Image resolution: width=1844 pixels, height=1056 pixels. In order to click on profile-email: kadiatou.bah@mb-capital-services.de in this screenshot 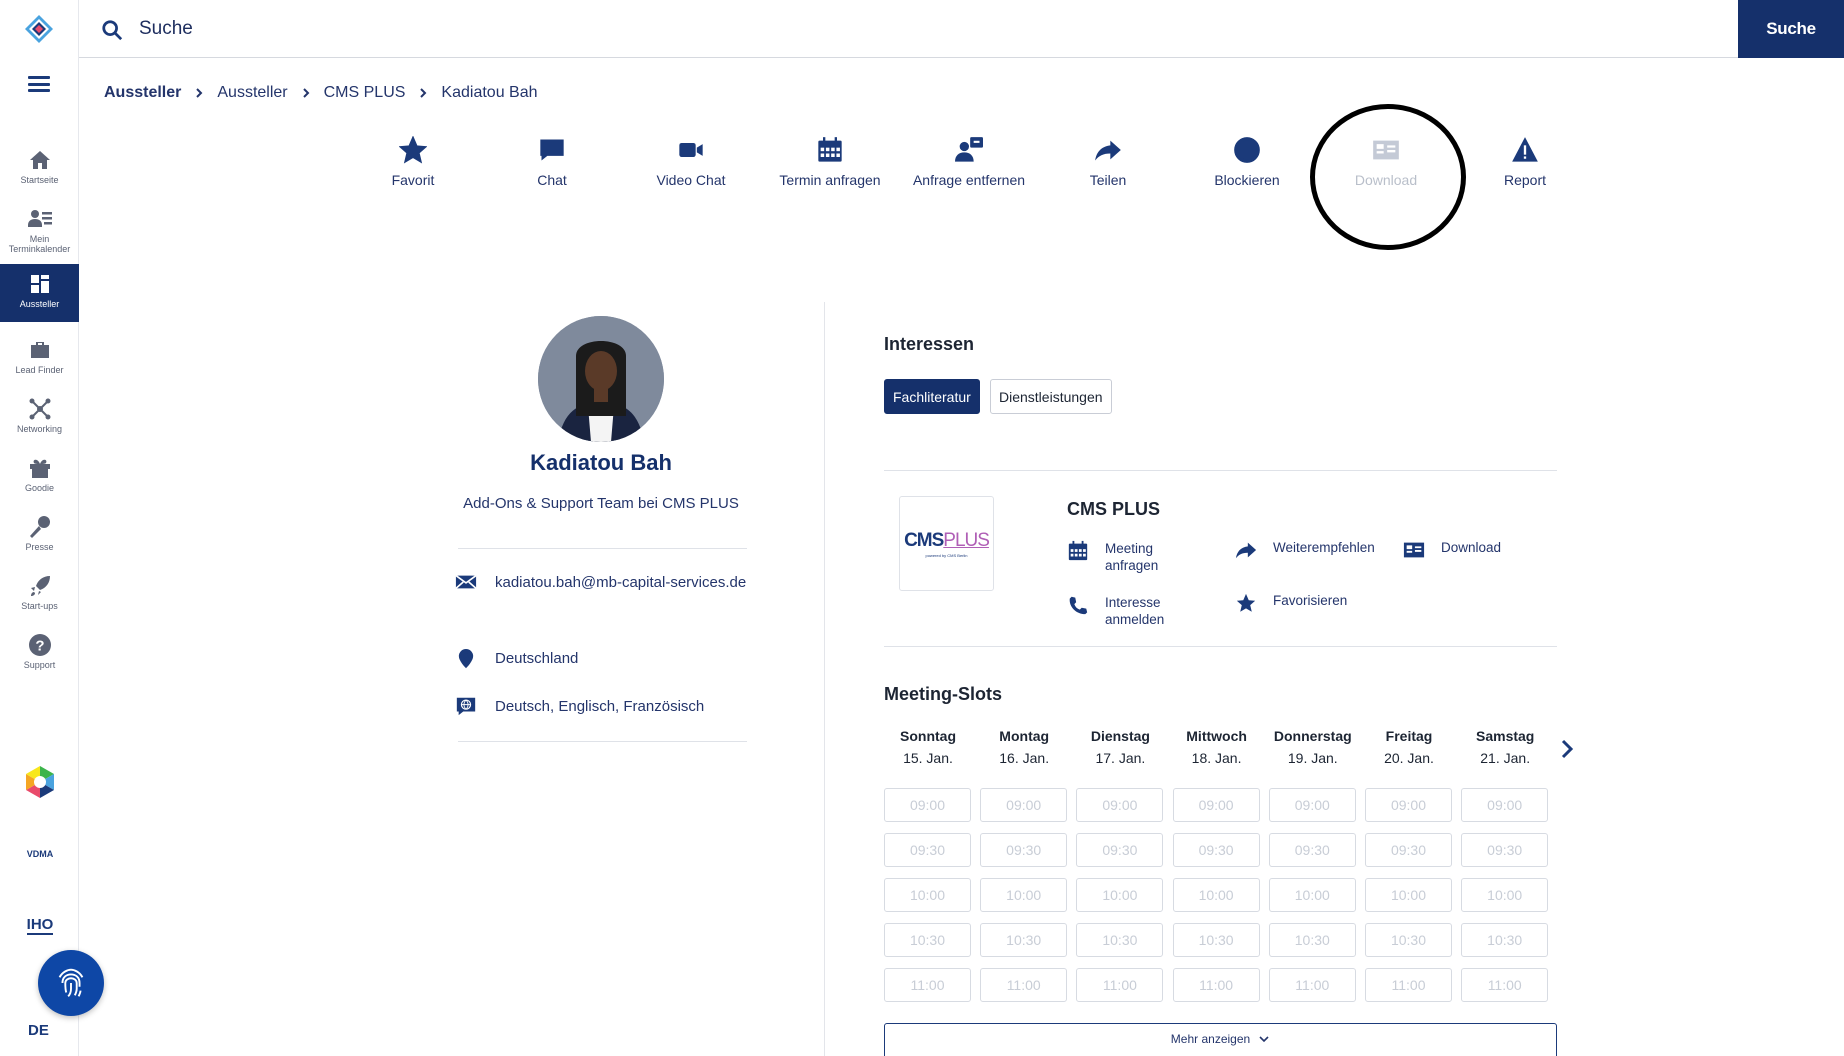, I will do `click(625, 583)`.